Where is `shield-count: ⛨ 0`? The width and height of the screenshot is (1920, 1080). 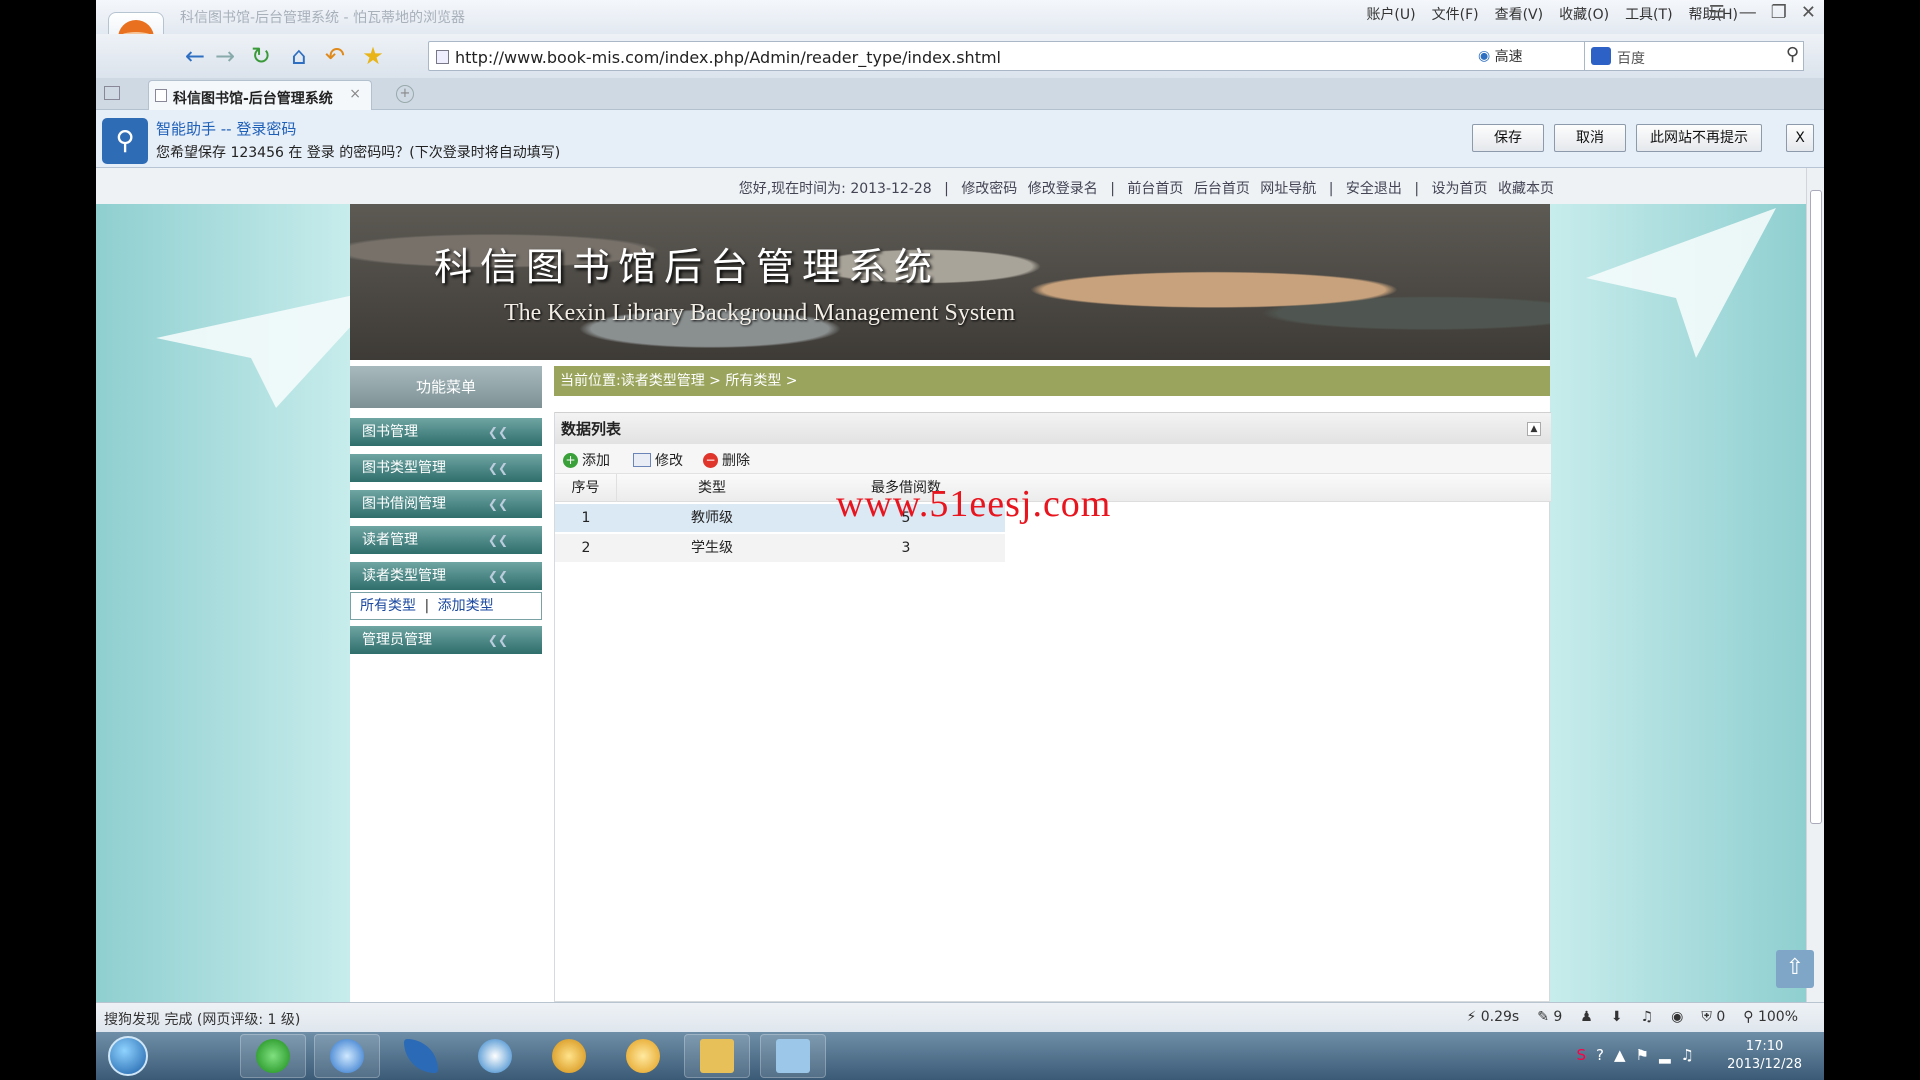 shield-count: ⛨ 0 is located at coordinates (1713, 1017).